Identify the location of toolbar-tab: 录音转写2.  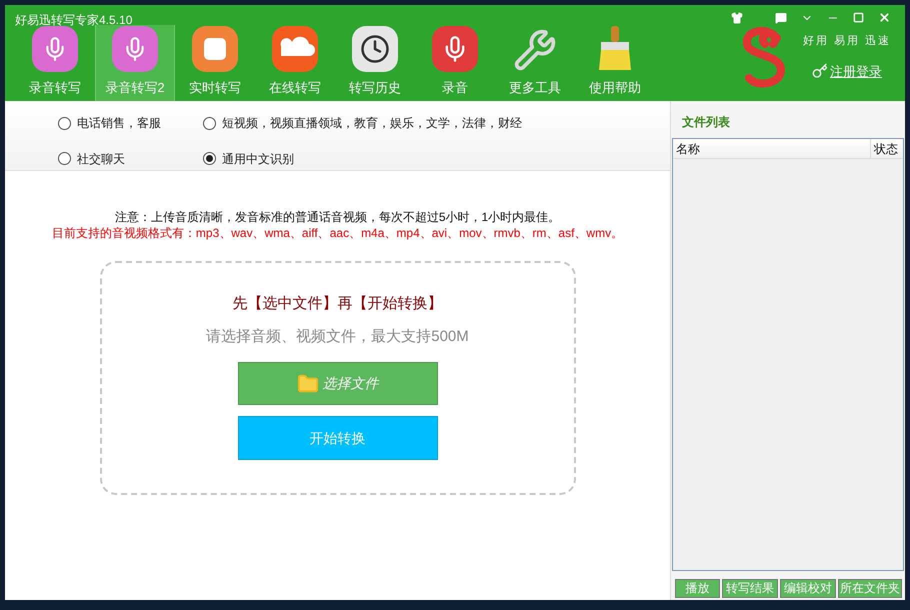
(135, 63).